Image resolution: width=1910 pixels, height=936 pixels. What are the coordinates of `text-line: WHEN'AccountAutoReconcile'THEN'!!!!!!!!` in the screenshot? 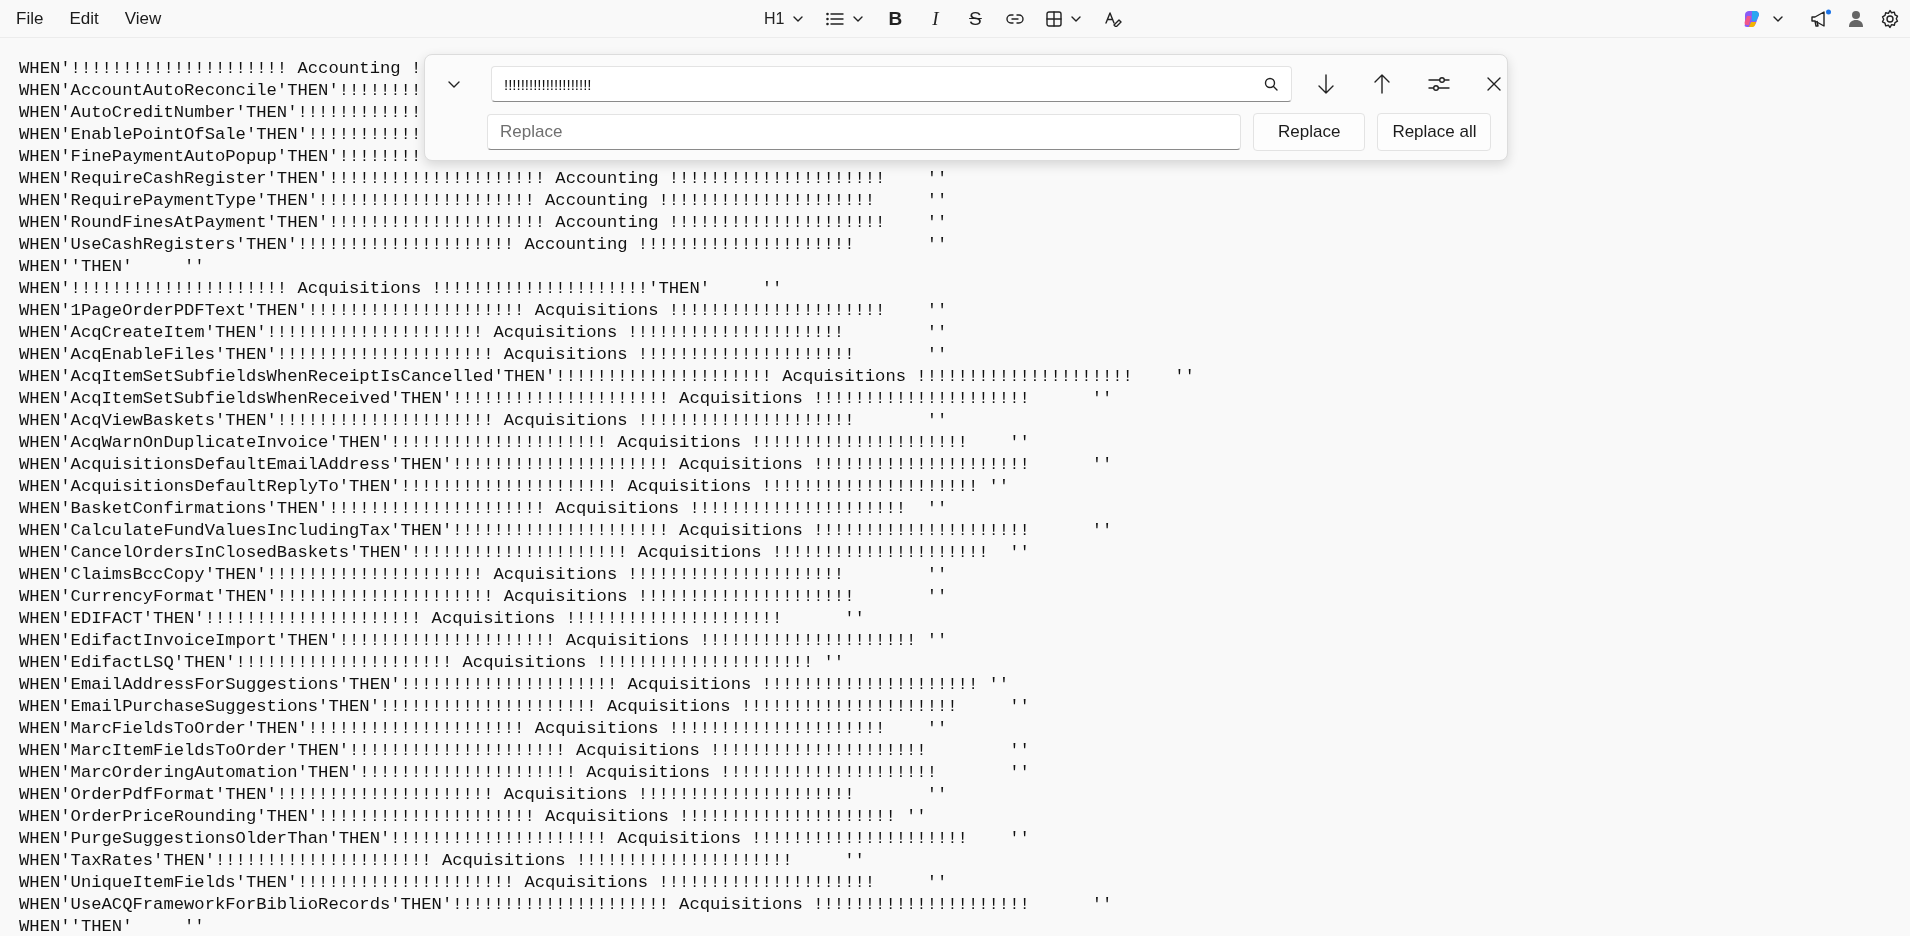 It's located at (220, 91).